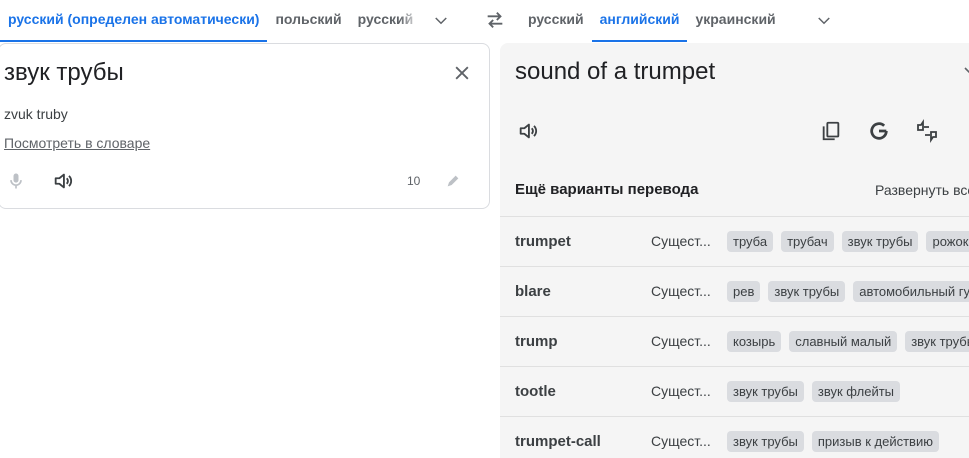 Image resolution: width=969 pixels, height=458 pixels. I want to click on copy-translation-button, so click(831, 131).